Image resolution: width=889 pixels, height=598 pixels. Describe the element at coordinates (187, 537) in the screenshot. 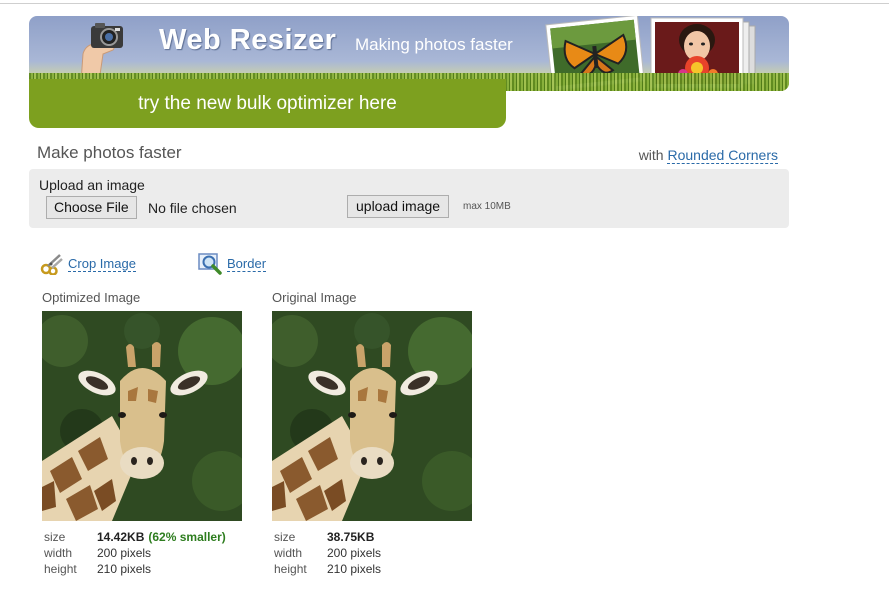

I see `savings-badge: (62% smaller)` at that location.